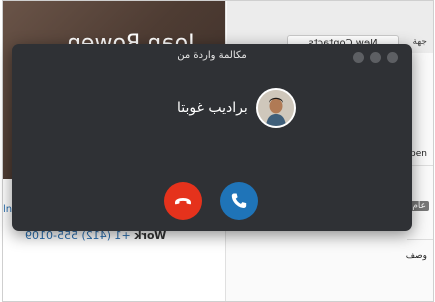  I want to click on caller-info: براديب غوبتا, so click(236, 108).